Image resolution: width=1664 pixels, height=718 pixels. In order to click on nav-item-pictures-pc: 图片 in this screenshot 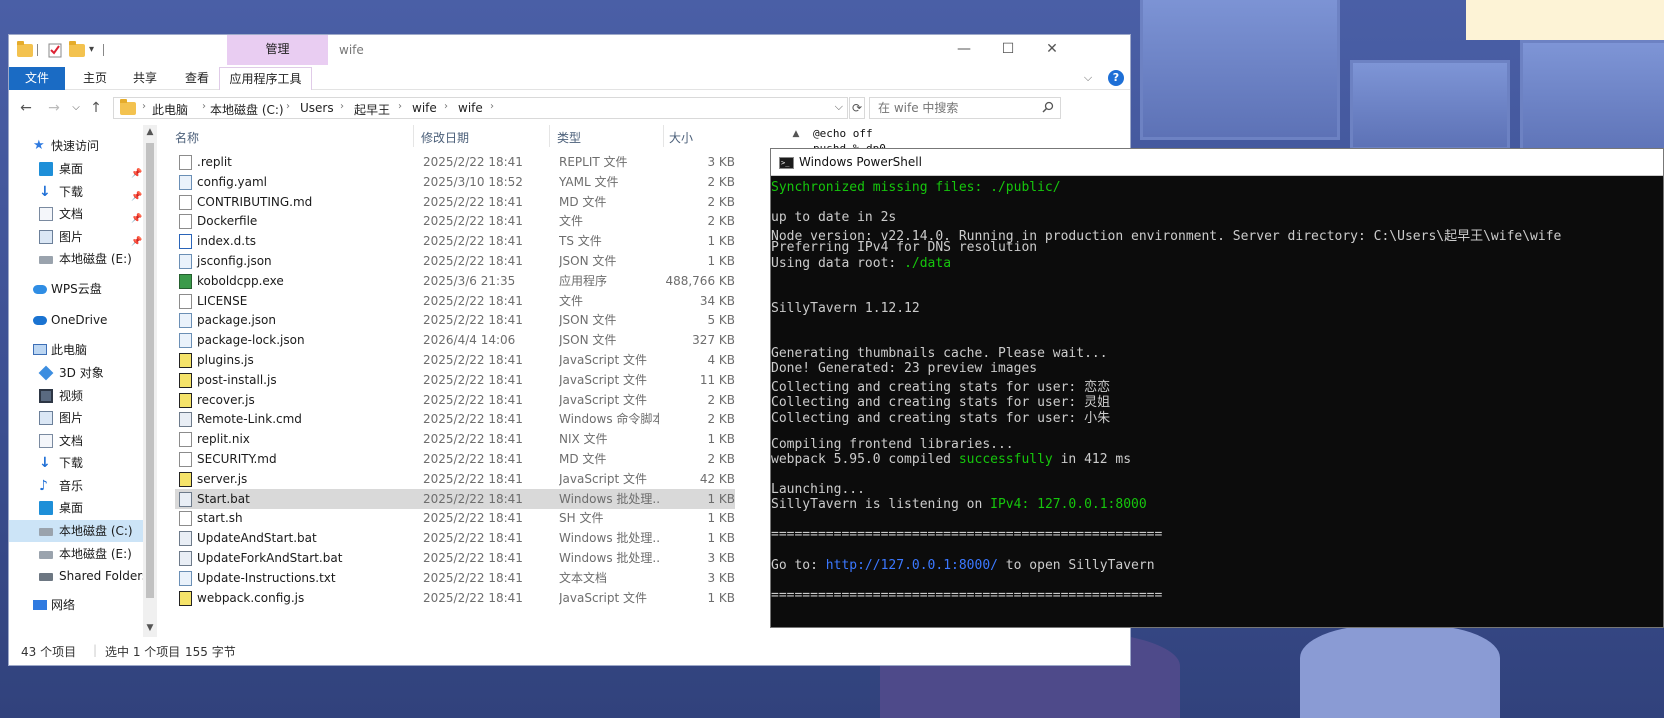, I will do `click(76, 418)`.